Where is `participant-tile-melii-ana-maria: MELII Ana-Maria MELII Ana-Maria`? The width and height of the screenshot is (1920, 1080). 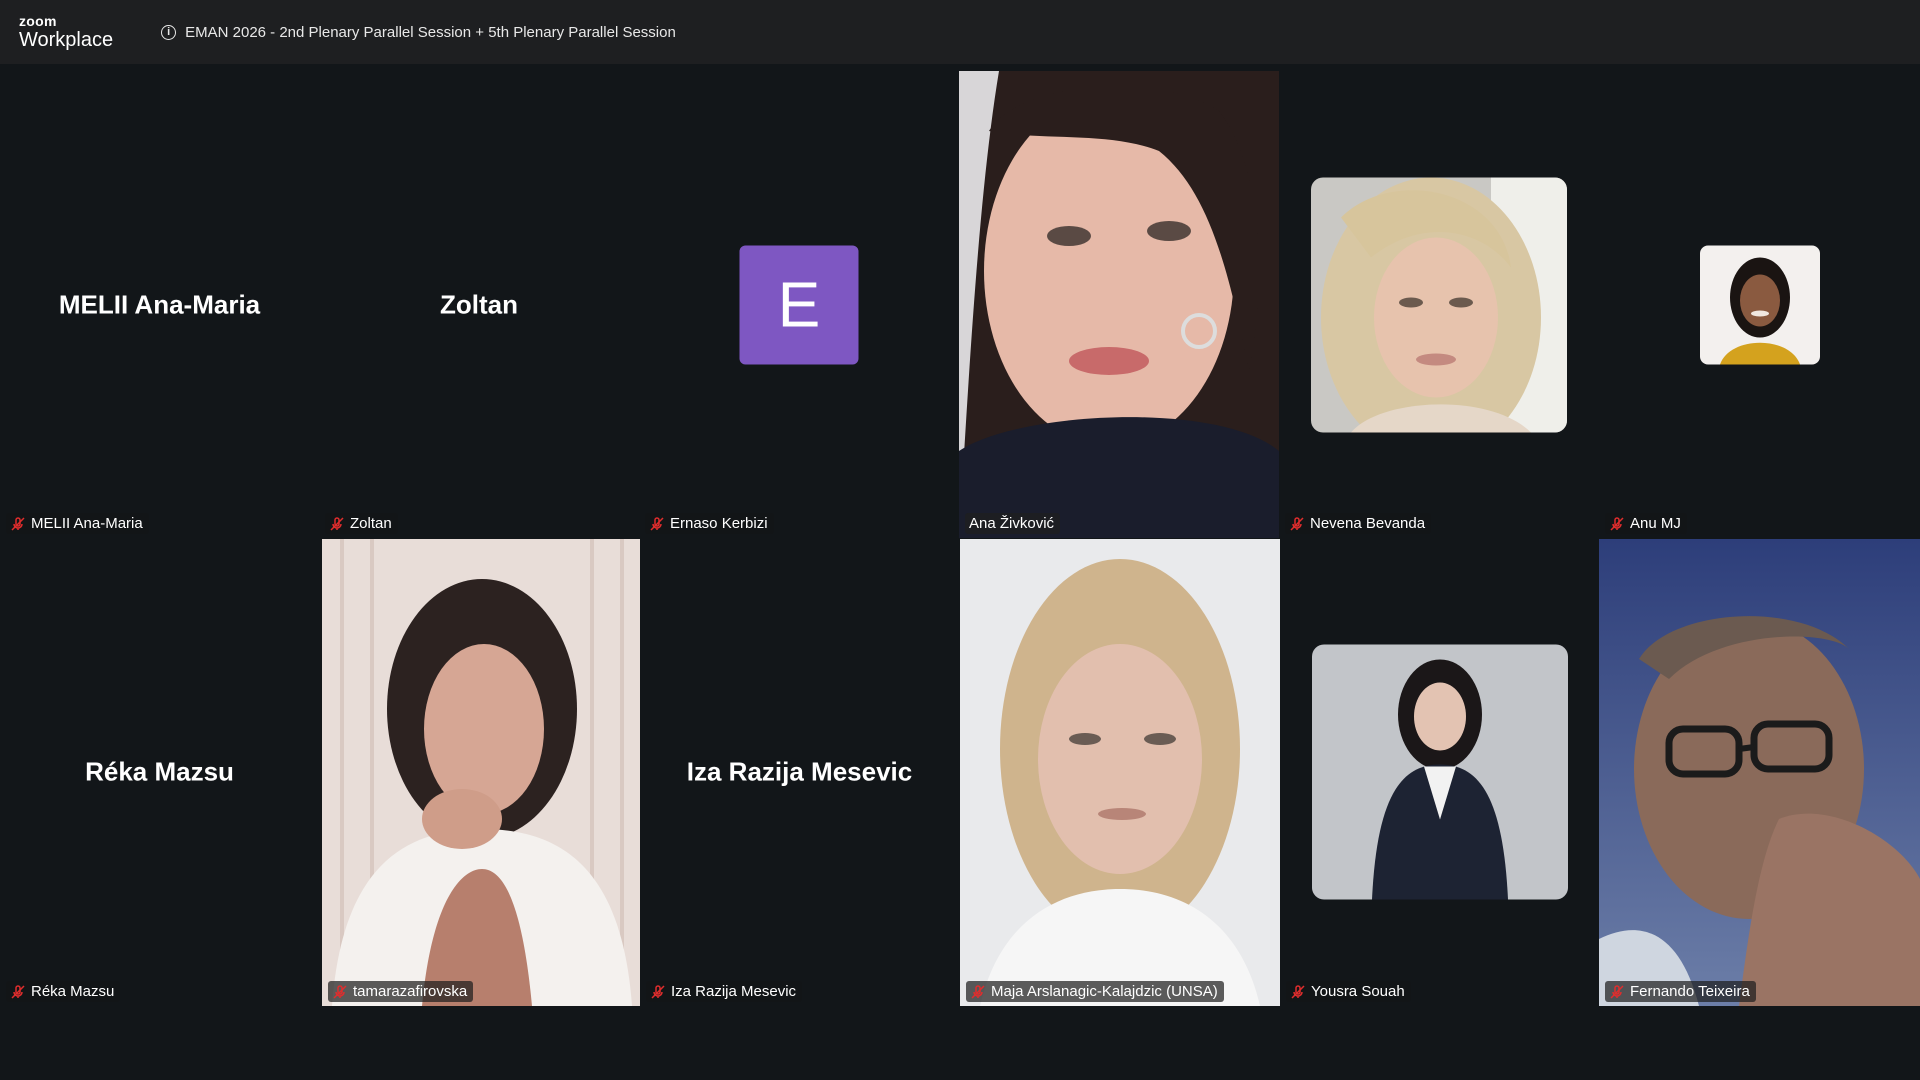
participant-tile-melii-ana-maria: MELII Ana-Maria MELII Ana-Maria is located at coordinates (159, 304).